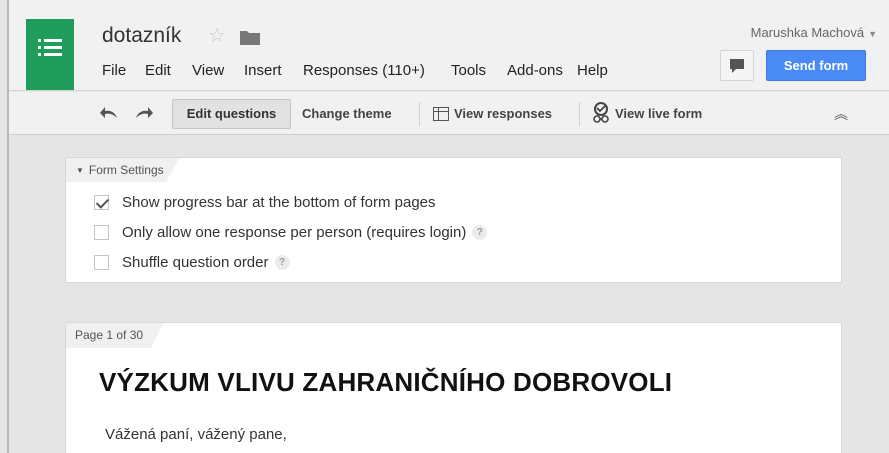 Image resolution: width=889 pixels, height=453 pixels. Describe the element at coordinates (196, 434) in the screenshot. I see `form-description: Vážená paní, vážený pane,` at that location.